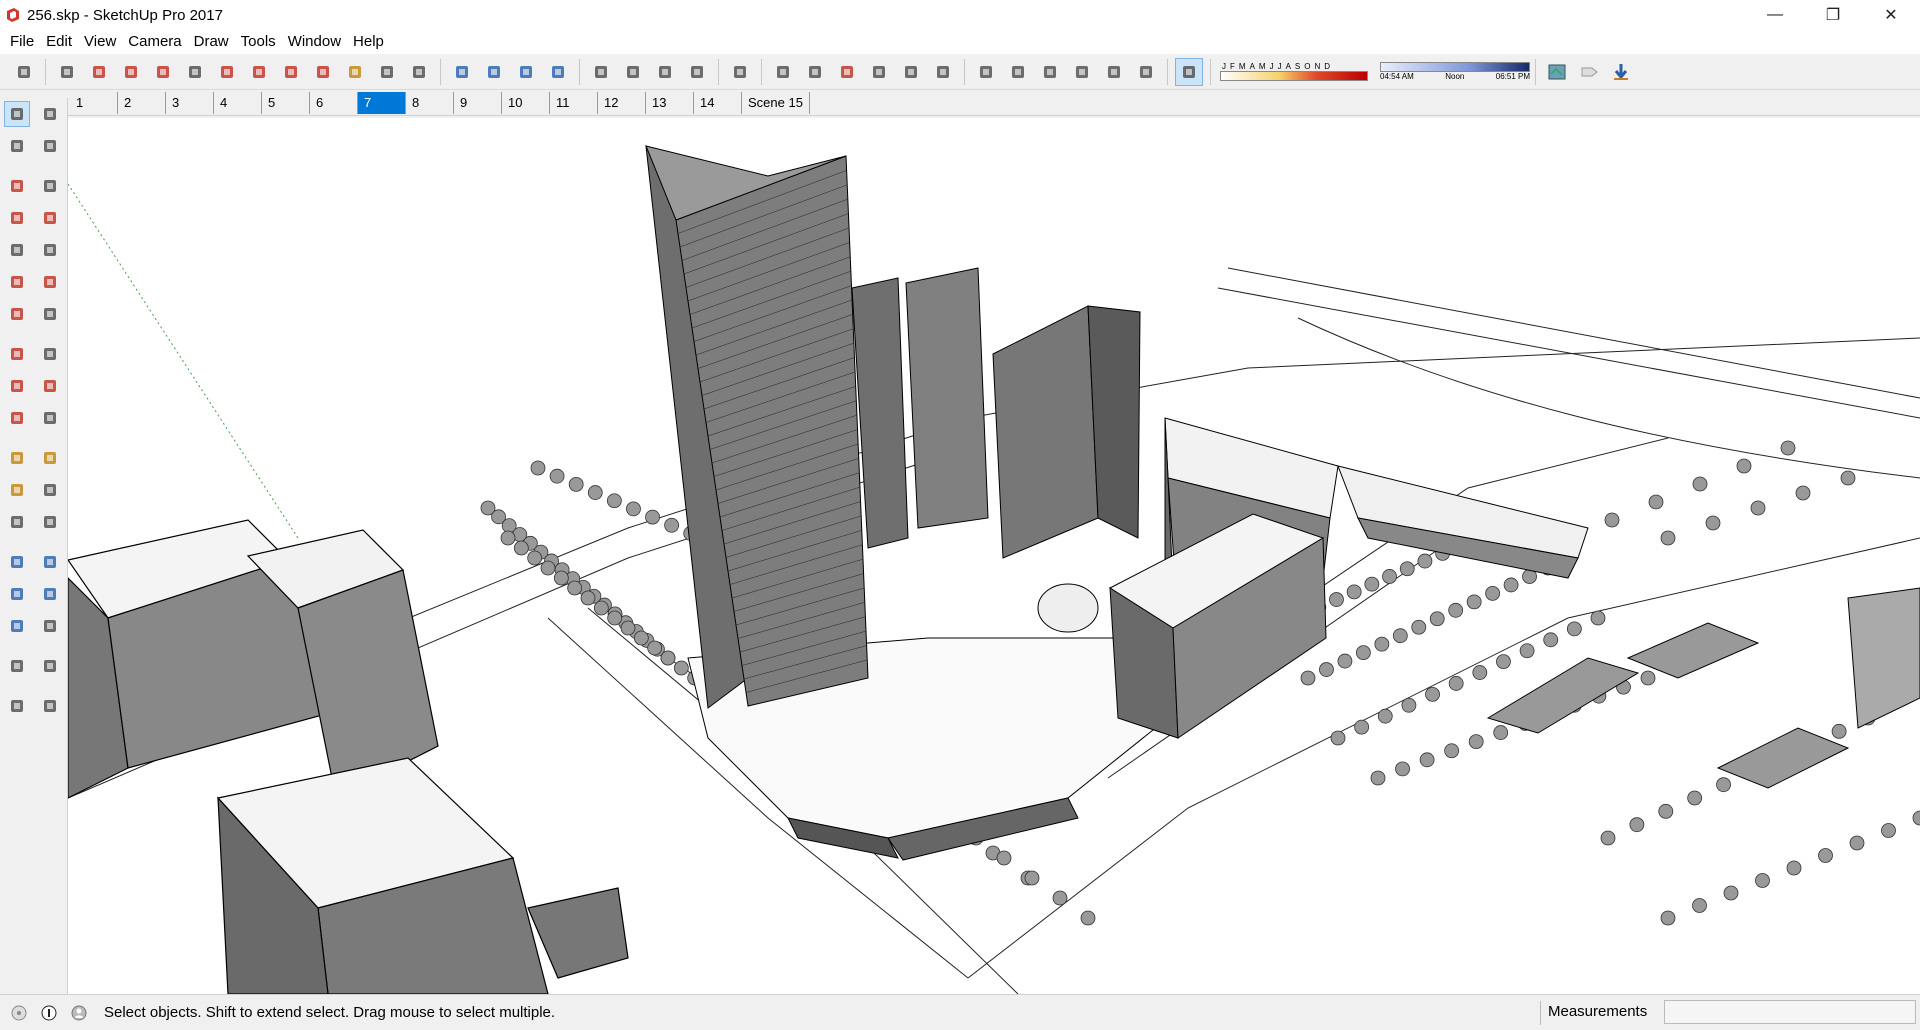 This screenshot has width=1920, height=1030. I want to click on shadows-icon, so click(1189, 71).